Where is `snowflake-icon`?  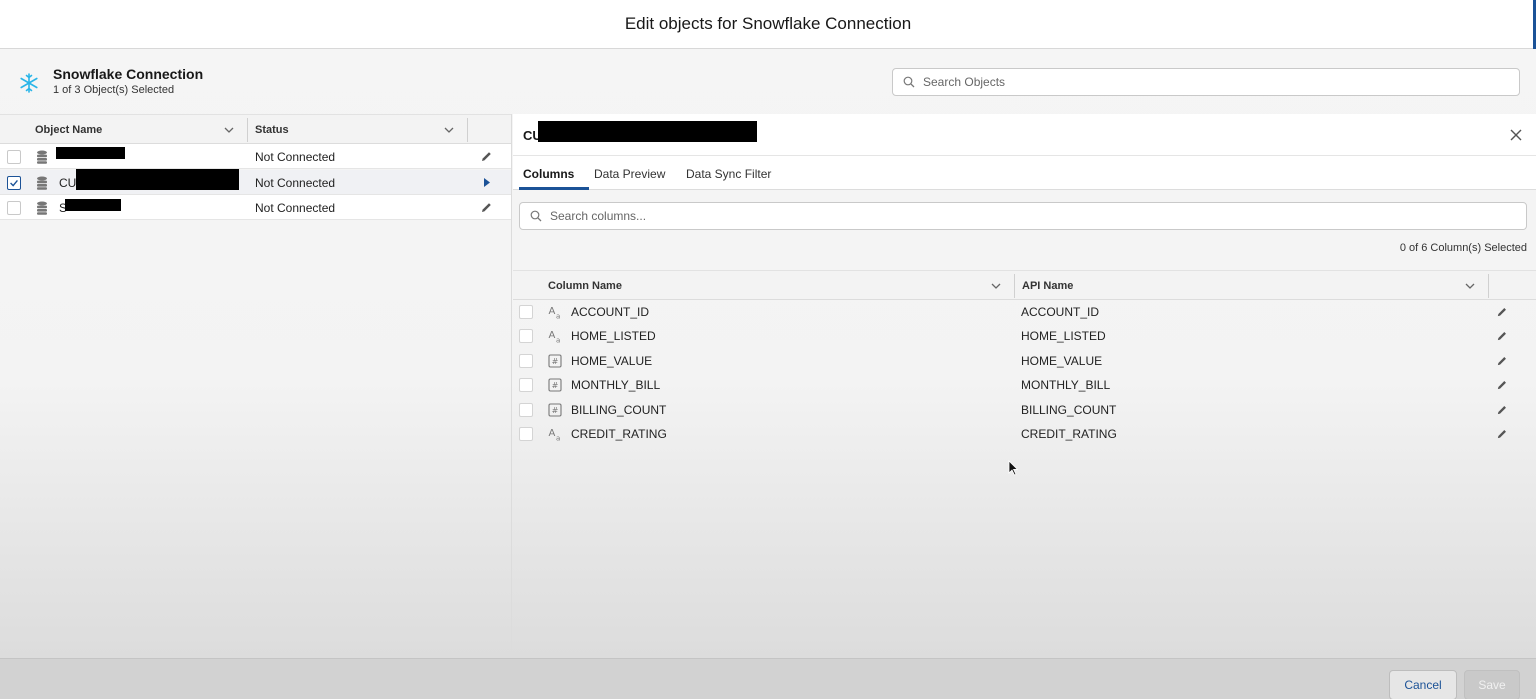
snowflake-icon is located at coordinates (29, 83).